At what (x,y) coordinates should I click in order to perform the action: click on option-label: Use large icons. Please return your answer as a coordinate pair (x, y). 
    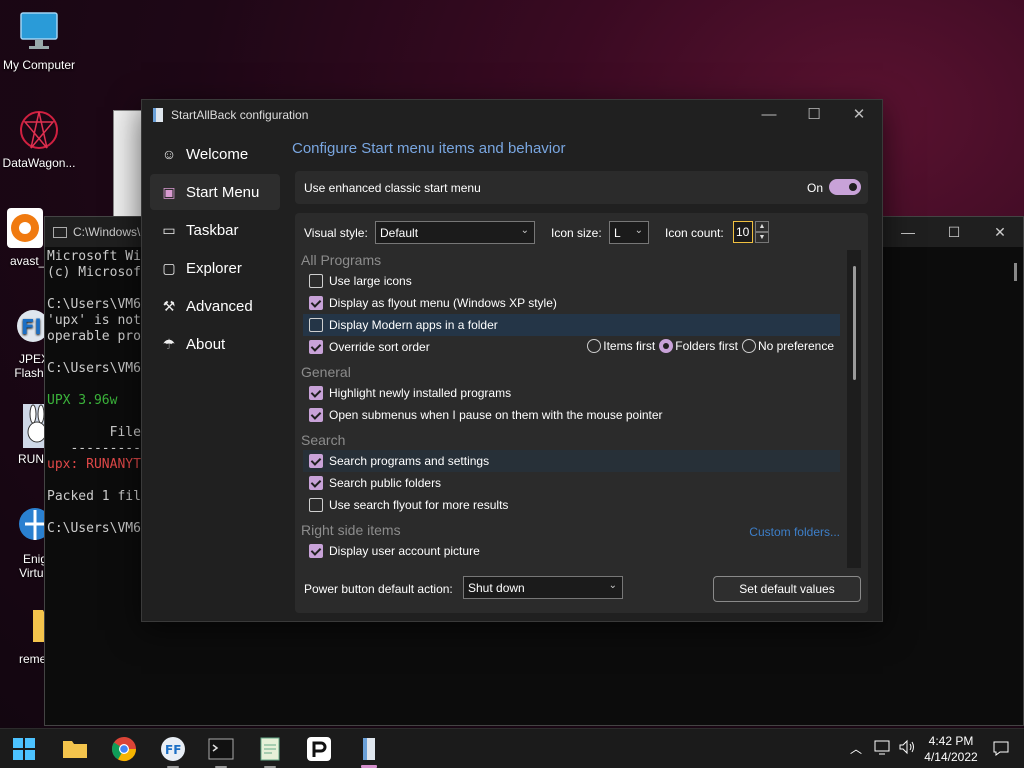
    Looking at the image, I should click on (370, 281).